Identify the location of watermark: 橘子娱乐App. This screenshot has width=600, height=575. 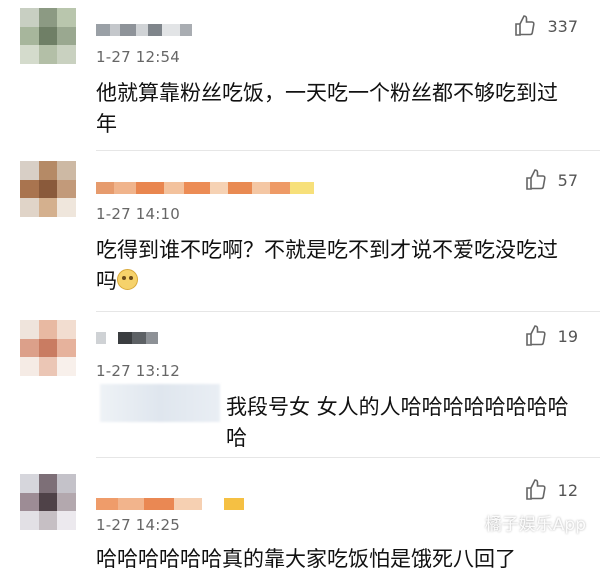
(535, 525).